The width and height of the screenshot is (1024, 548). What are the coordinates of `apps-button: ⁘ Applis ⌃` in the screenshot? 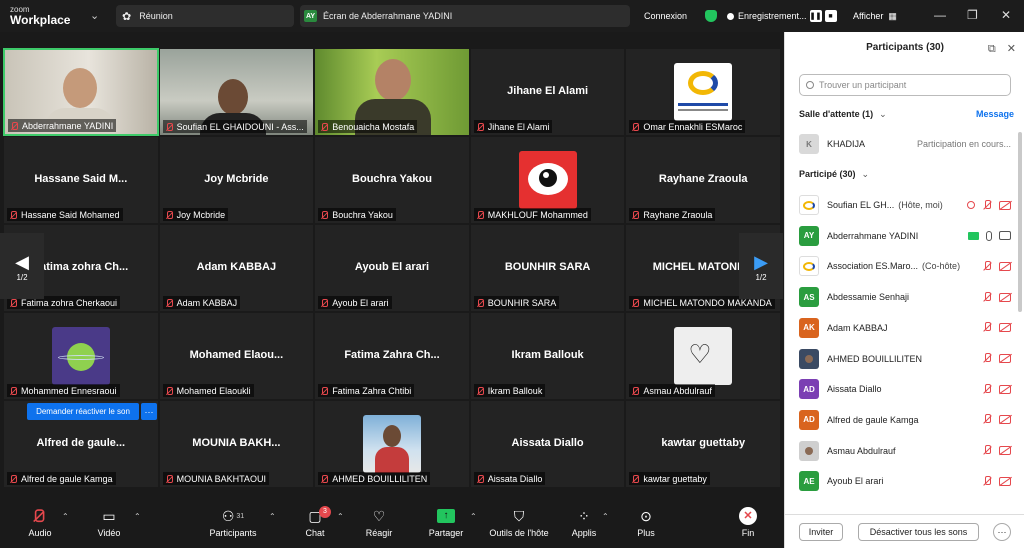 It's located at (584, 521).